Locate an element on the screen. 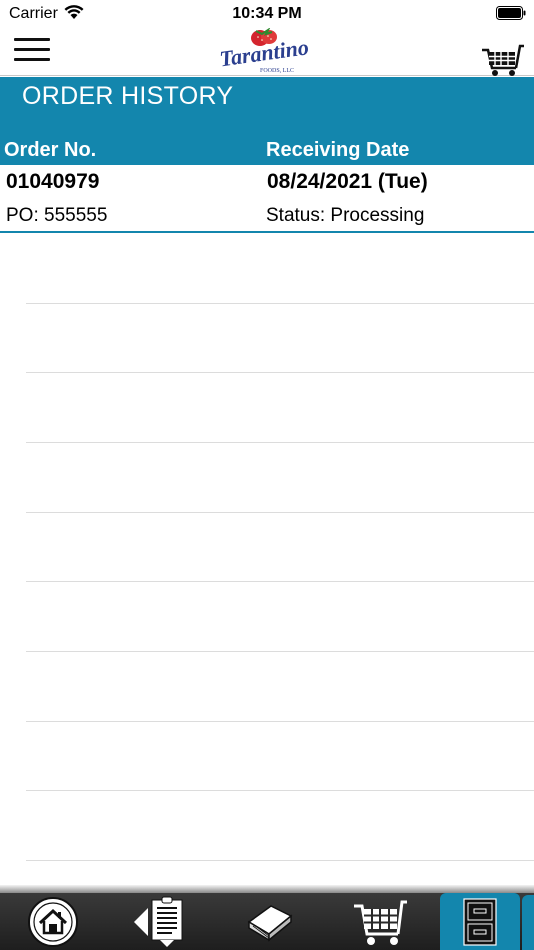 This screenshot has width=534, height=950. logo-wordmark: Tarantino is located at coordinates (264, 52).